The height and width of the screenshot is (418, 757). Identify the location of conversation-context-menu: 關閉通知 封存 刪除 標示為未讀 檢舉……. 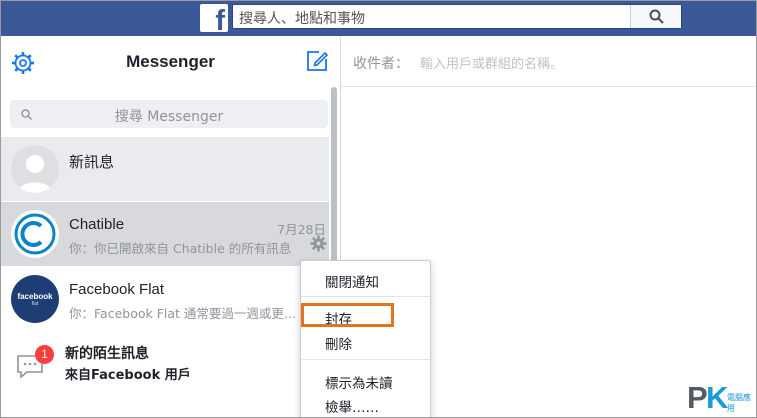
(365, 338).